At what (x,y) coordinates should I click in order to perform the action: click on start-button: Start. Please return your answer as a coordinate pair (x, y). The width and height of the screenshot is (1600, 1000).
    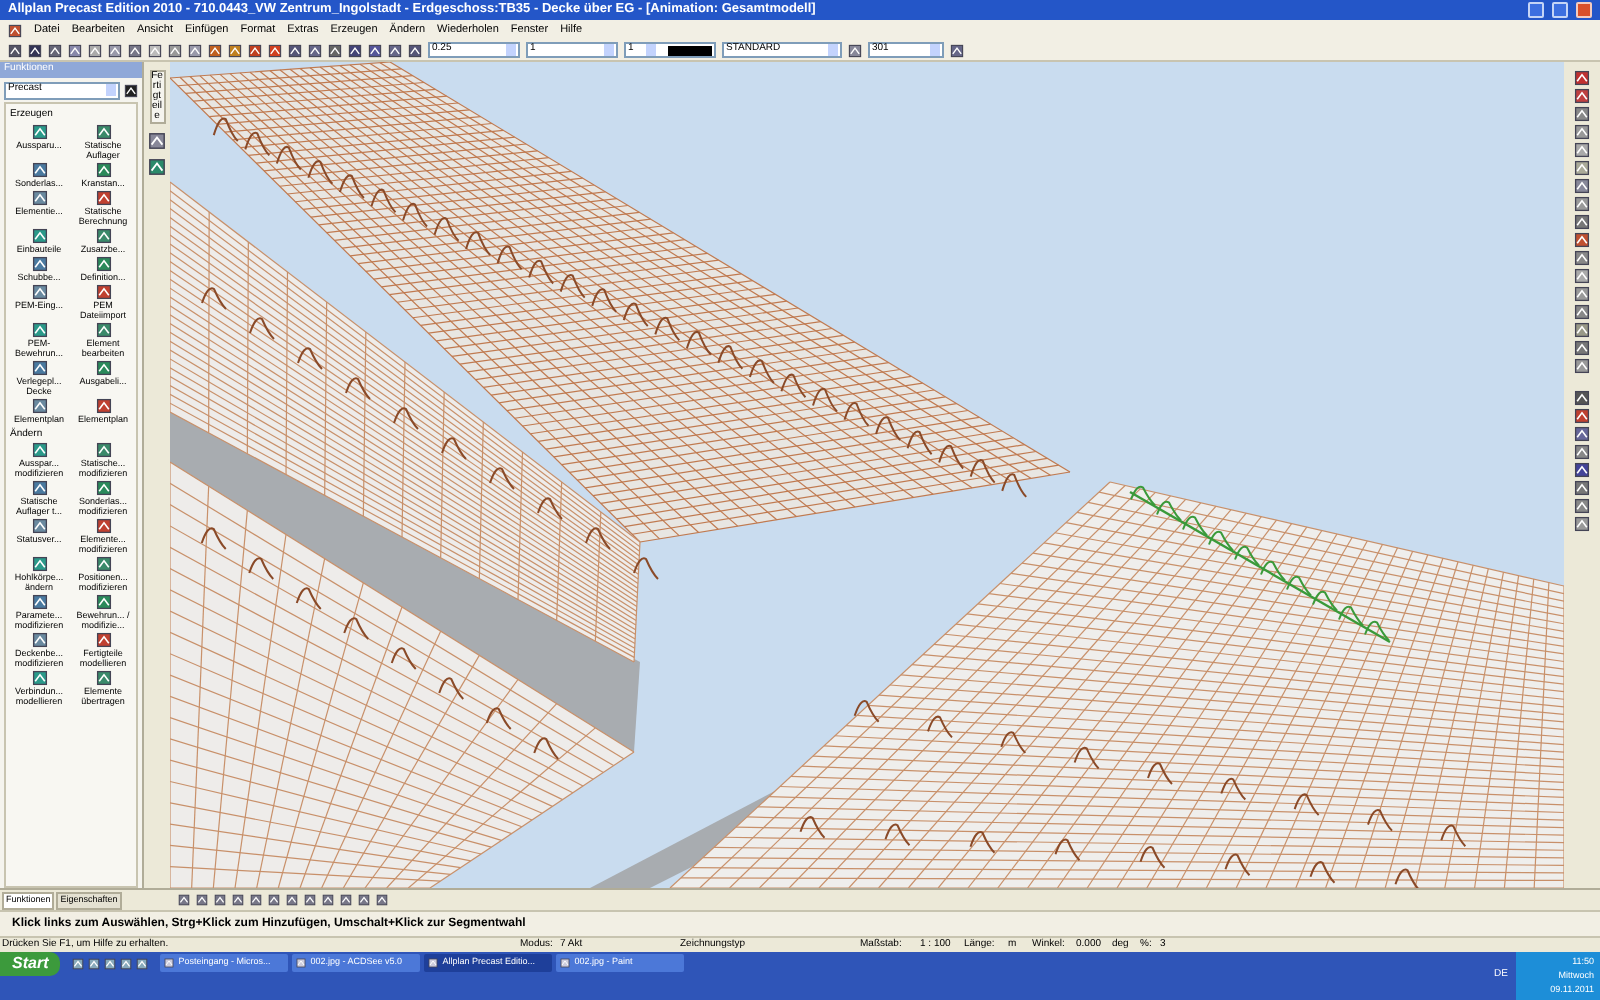
    Looking at the image, I should click on (30, 964).